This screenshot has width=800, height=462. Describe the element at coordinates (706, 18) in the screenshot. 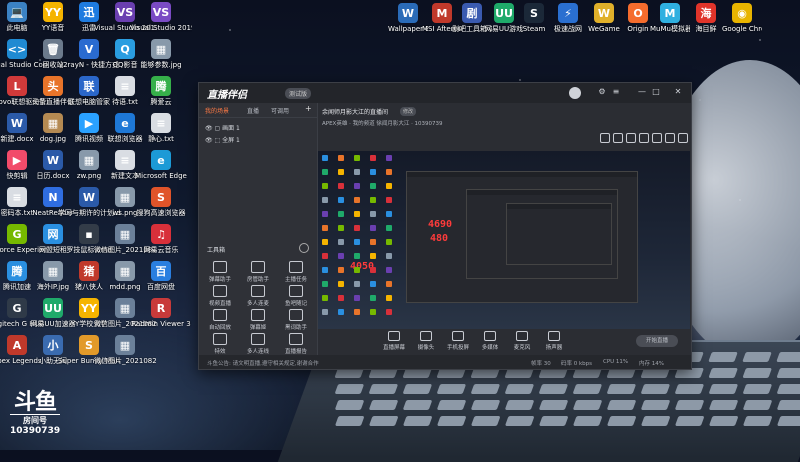

I see `desktop-icon: 海海目鲜` at that location.